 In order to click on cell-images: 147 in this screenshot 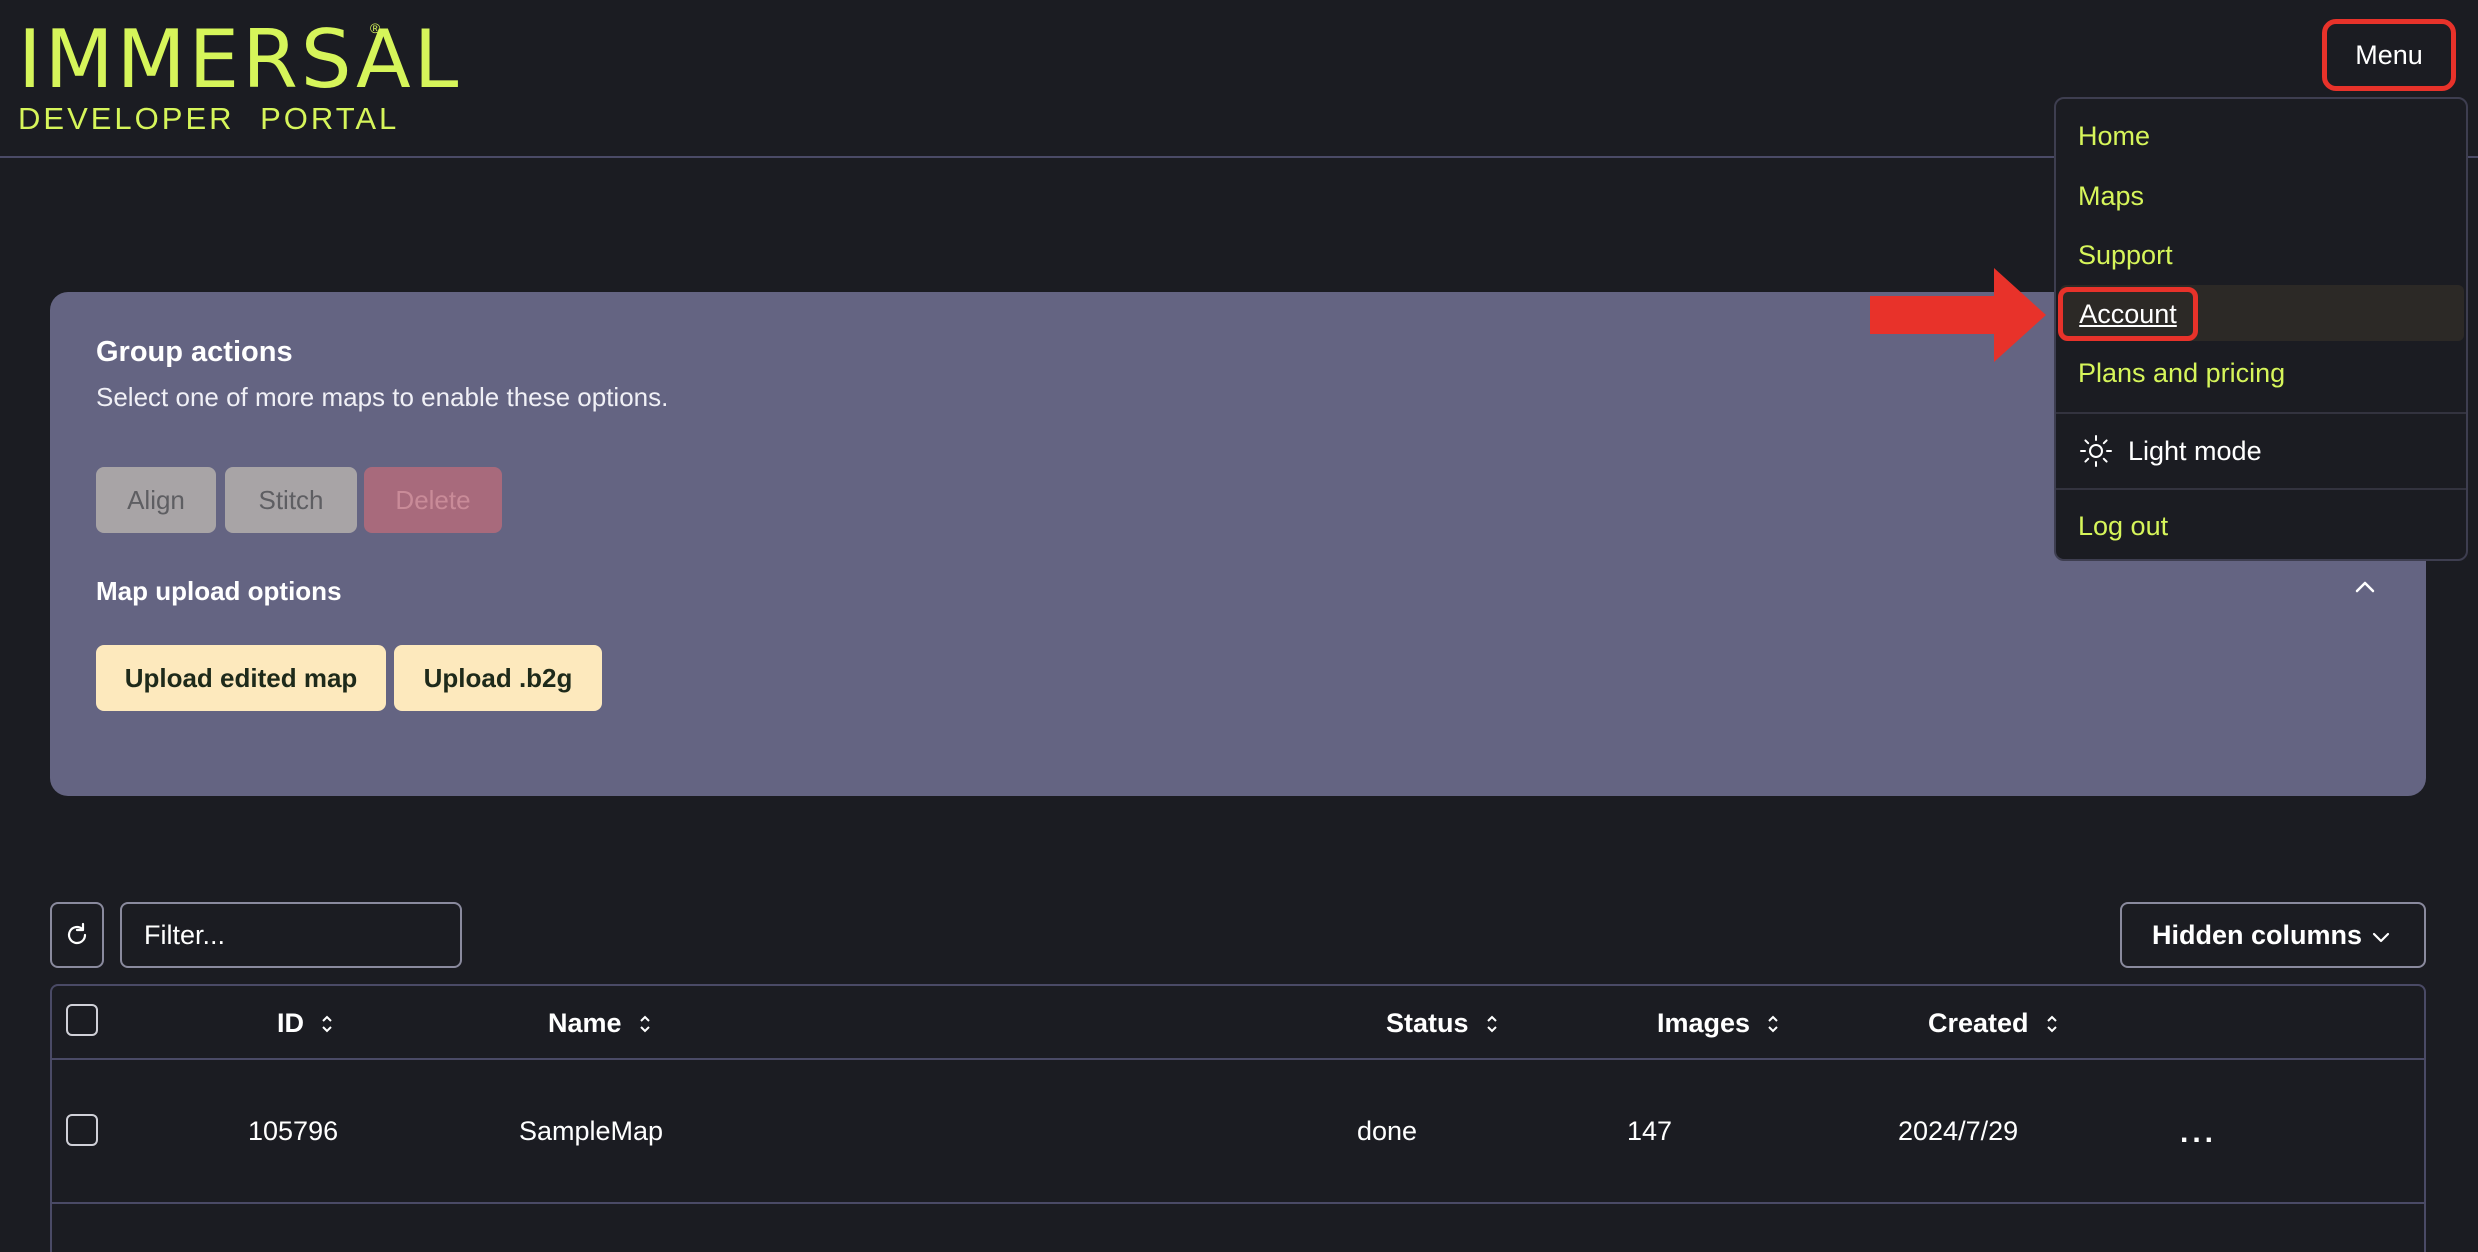, I will do `click(1650, 1131)`.